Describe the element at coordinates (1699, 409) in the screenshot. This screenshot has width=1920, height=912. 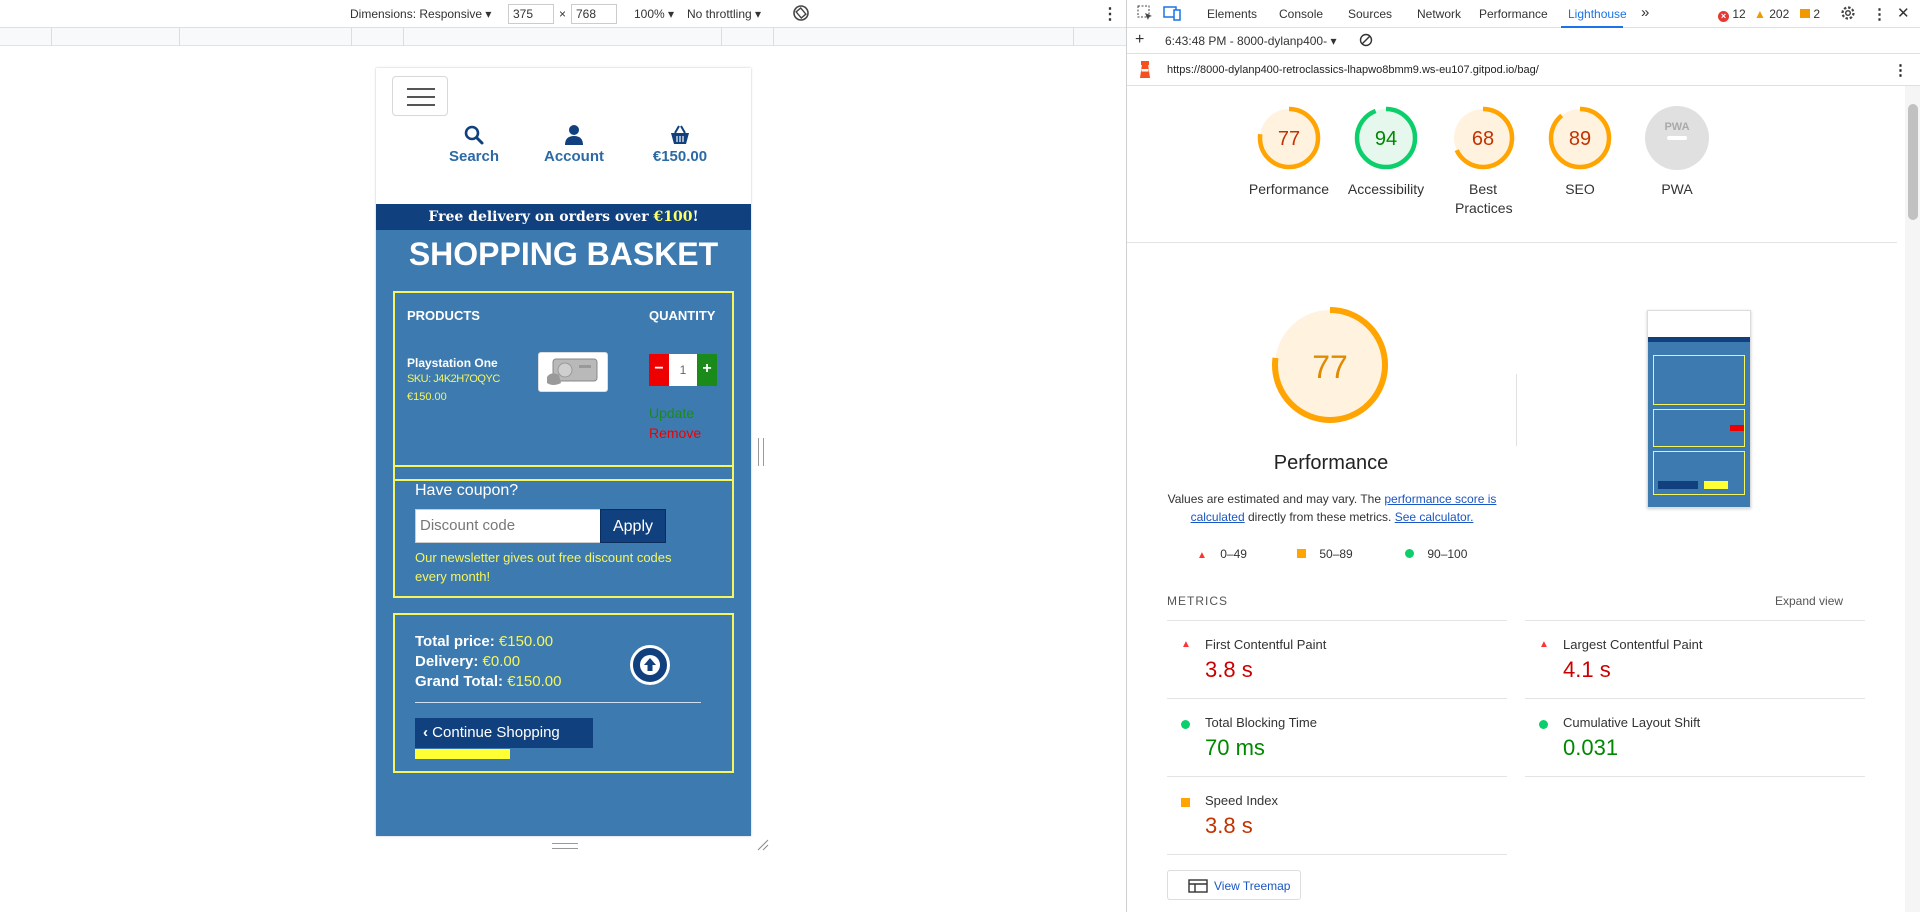
I see `page-screenshot-thumbnail` at that location.